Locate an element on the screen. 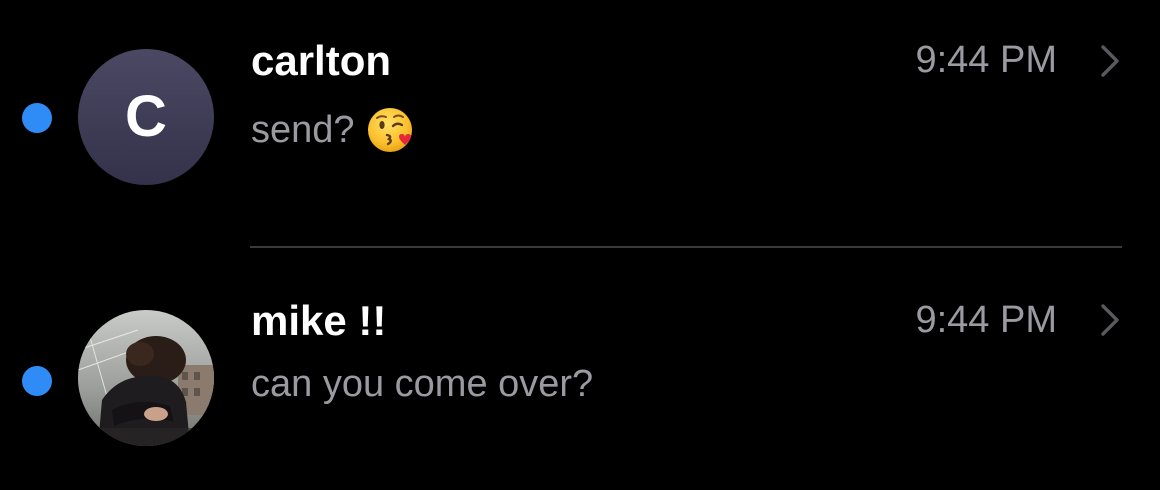 The width and height of the screenshot is (1160, 490). avatar-initial: C is located at coordinates (146, 116).